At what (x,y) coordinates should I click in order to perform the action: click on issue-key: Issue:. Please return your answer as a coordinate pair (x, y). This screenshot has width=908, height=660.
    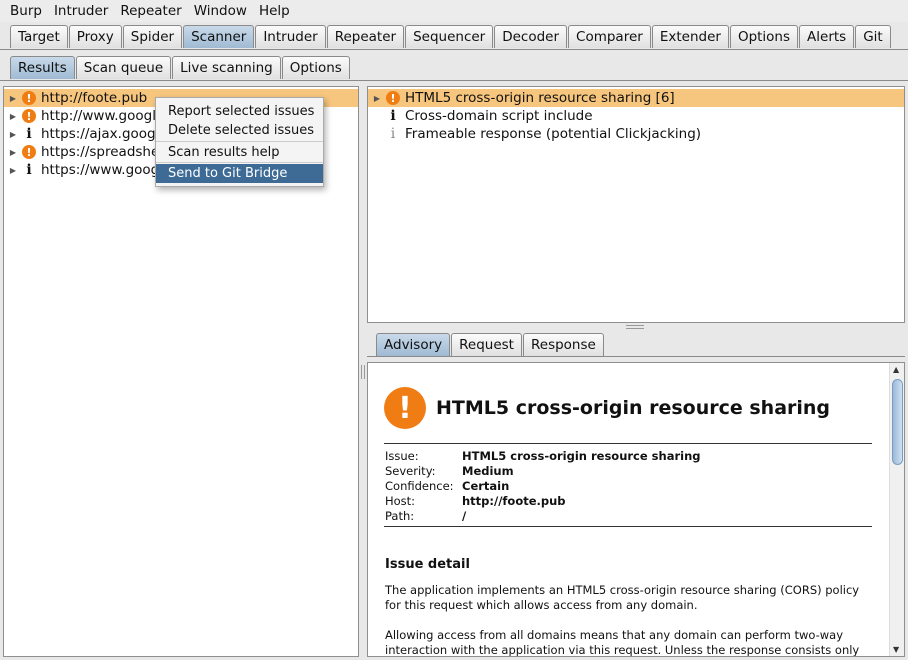
    Looking at the image, I should click on (402, 456).